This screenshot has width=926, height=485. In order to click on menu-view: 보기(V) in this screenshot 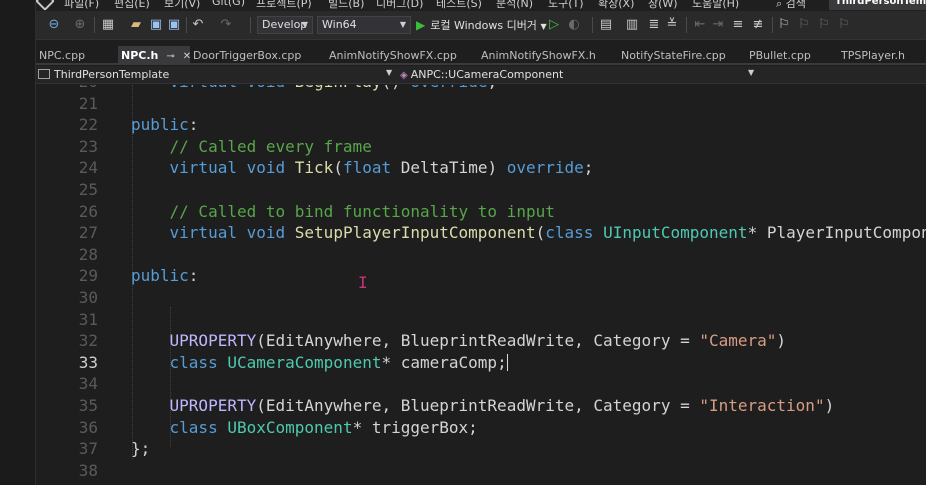, I will do `click(182, 5)`.